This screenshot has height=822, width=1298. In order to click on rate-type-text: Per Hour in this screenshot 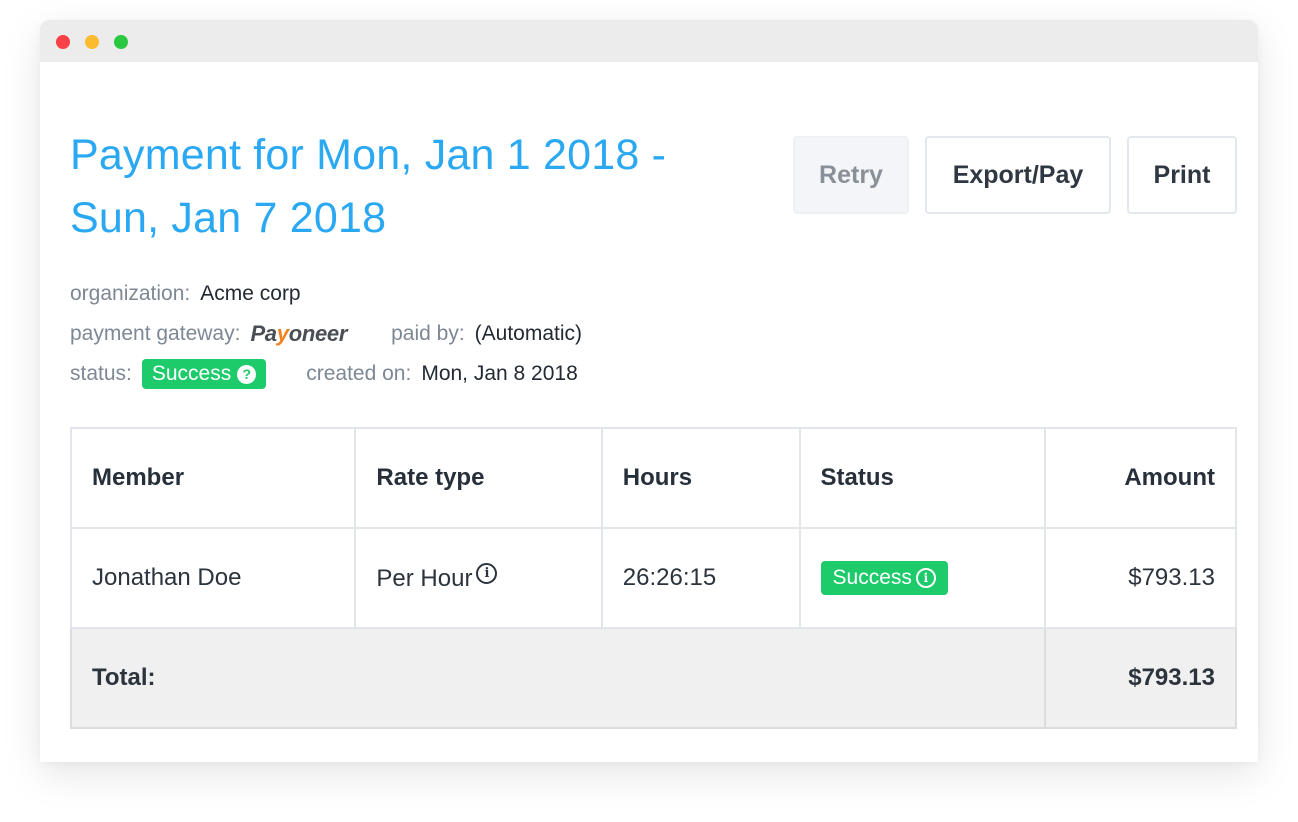, I will do `click(424, 578)`.